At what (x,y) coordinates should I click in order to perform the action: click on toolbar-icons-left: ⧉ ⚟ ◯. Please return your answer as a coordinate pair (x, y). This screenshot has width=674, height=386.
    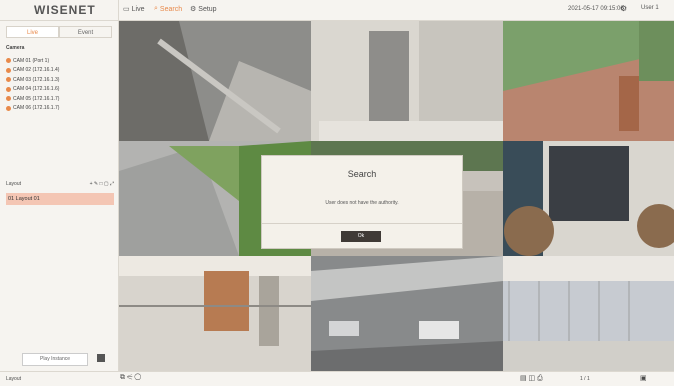
    Looking at the image, I should click on (130, 378).